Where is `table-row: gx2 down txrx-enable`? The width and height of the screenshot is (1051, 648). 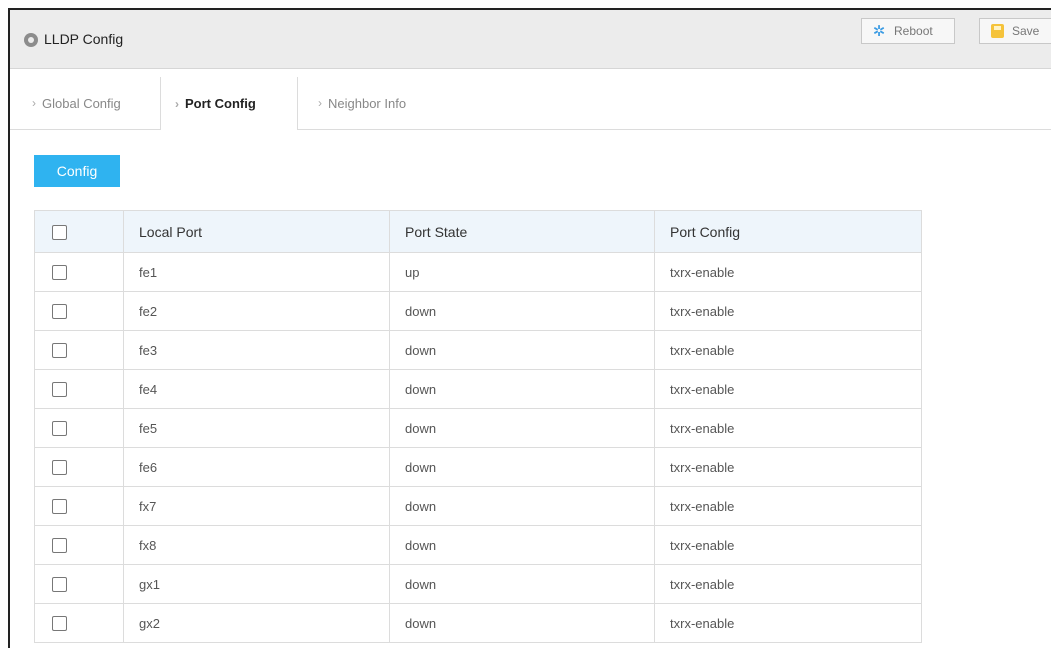 table-row: gx2 down txrx-enable is located at coordinates (478, 623).